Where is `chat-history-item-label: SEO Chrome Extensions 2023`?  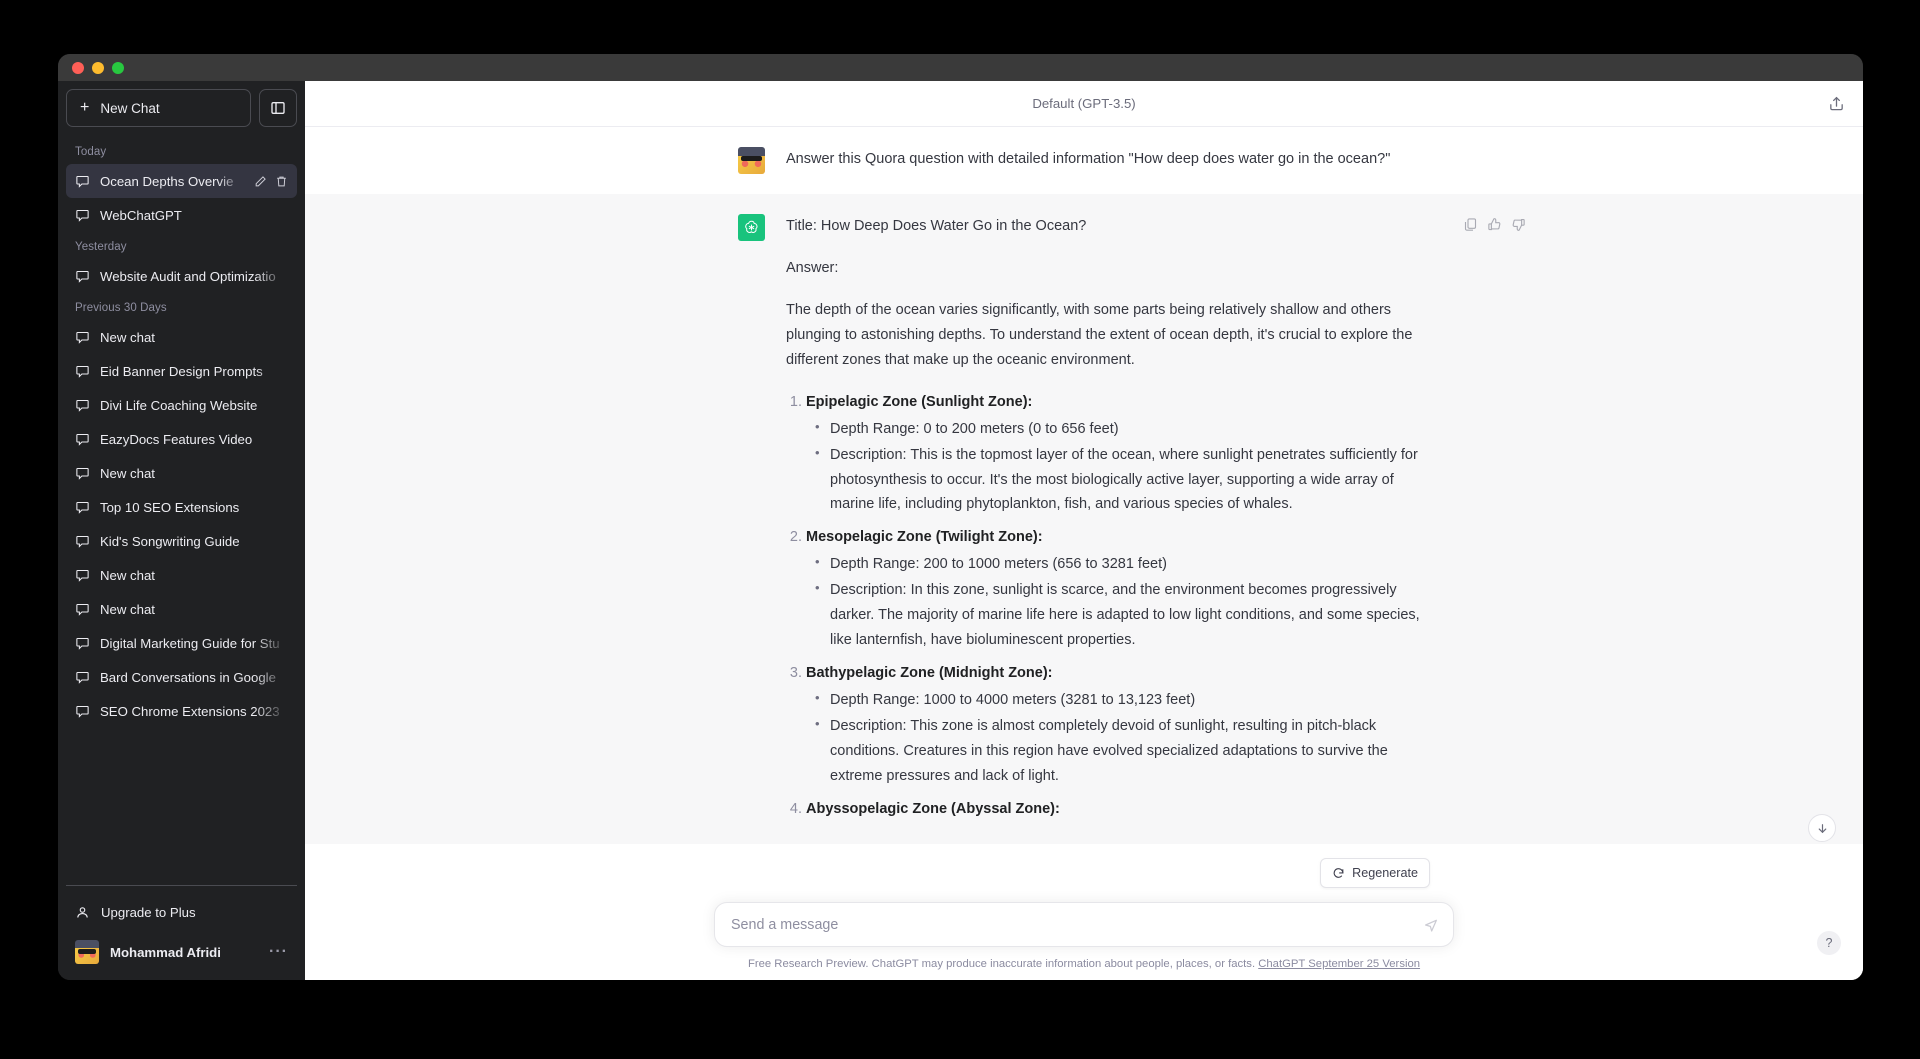 chat-history-item-label: SEO Chrome Extensions 2023 is located at coordinates (190, 711).